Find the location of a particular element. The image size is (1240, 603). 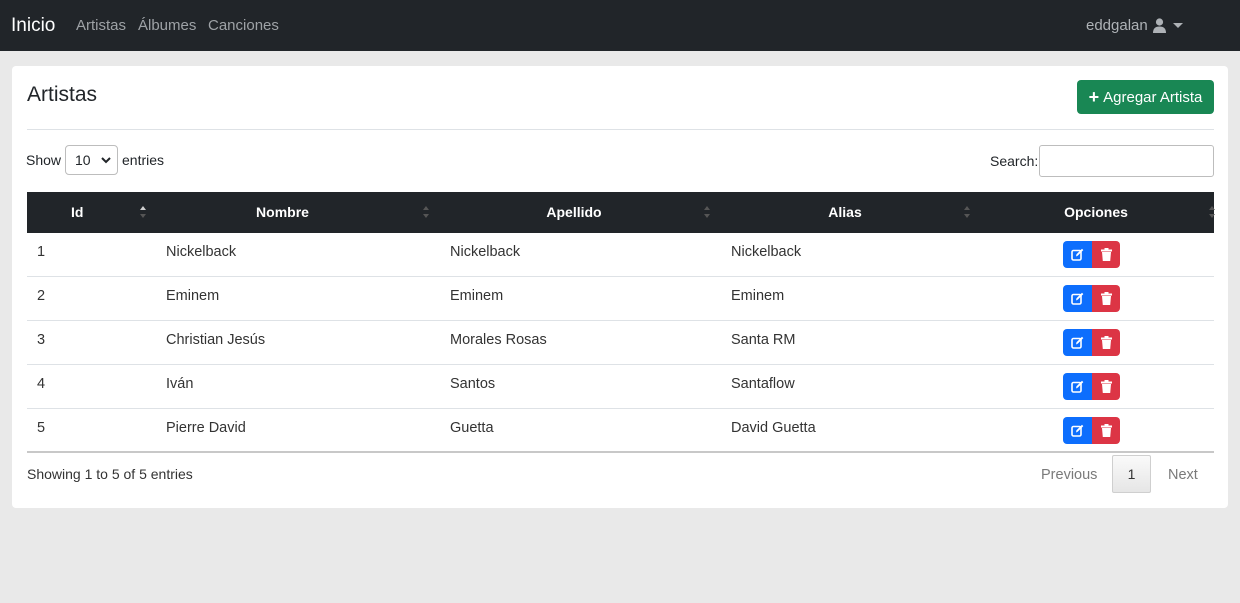

column-header-alias: Alias is located at coordinates (845, 212).